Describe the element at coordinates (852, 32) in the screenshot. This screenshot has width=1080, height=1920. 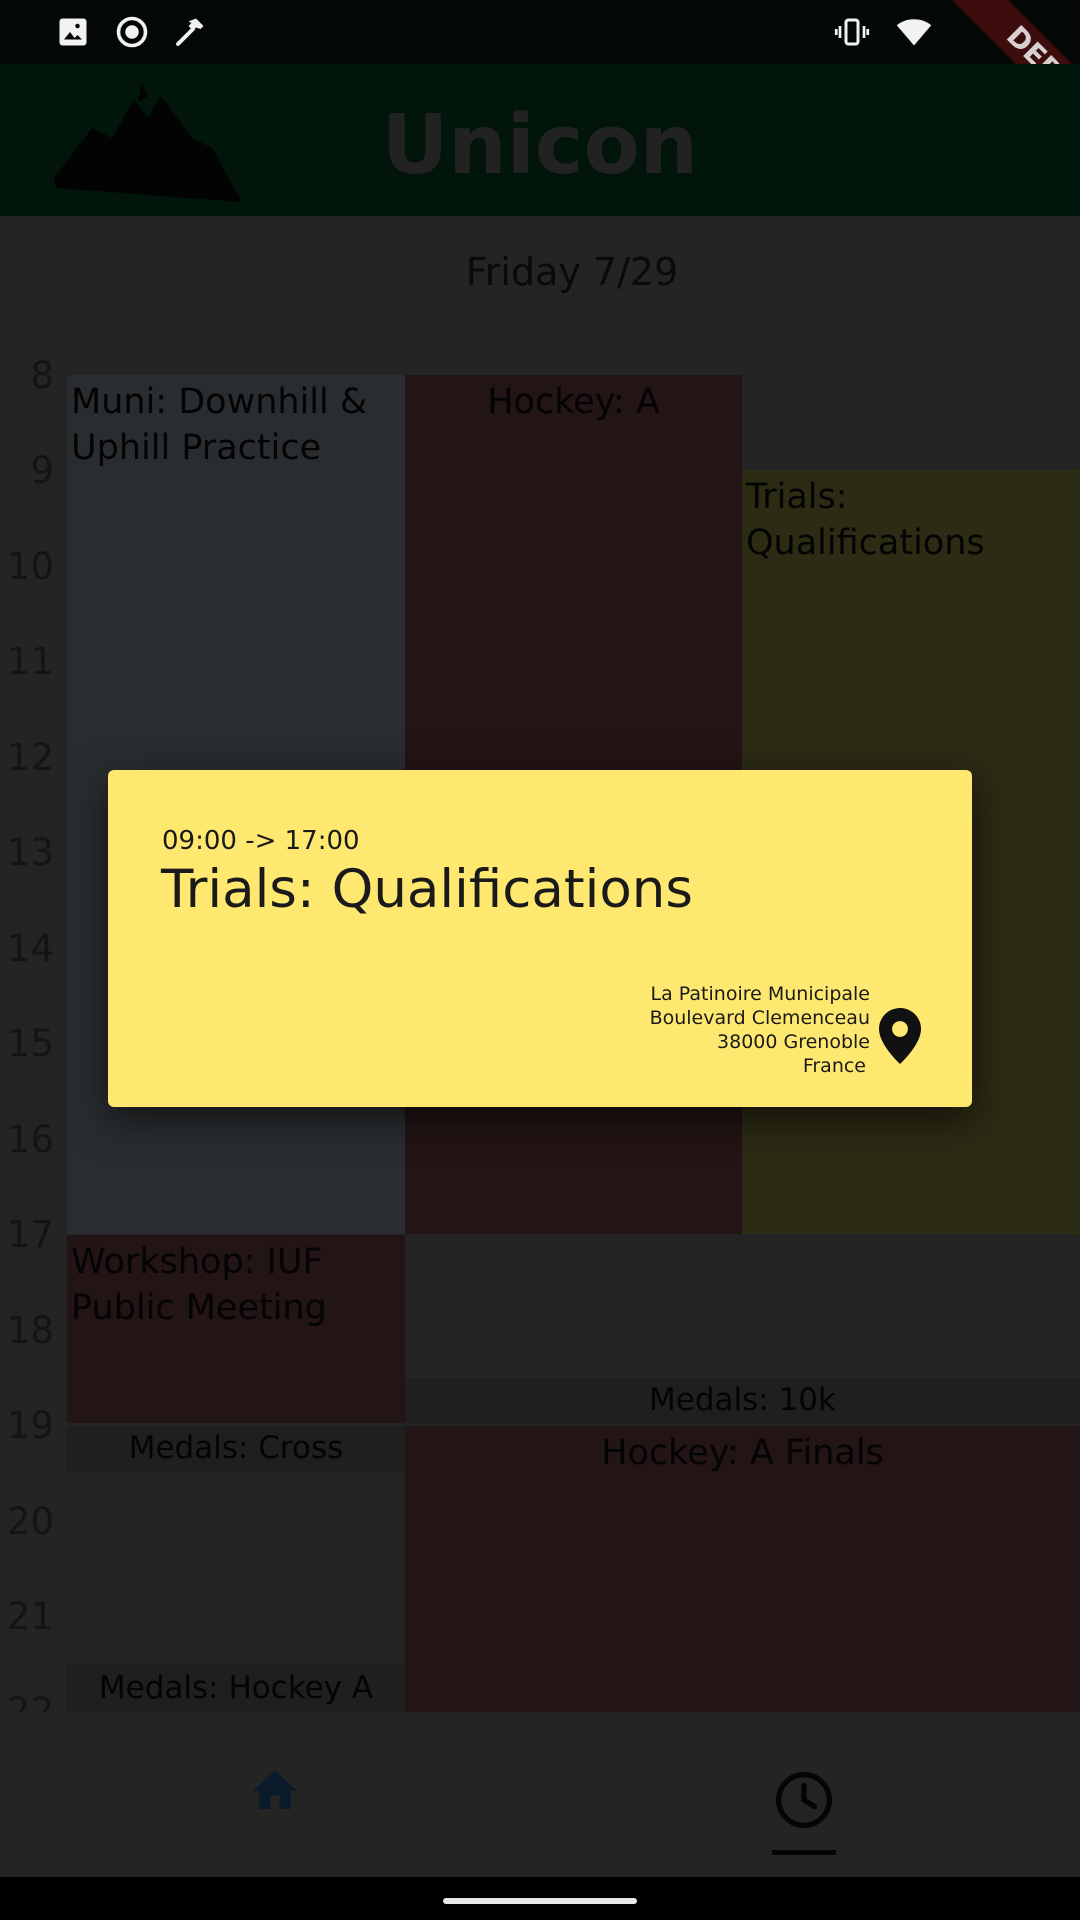
I see `vibrate-icon` at that location.